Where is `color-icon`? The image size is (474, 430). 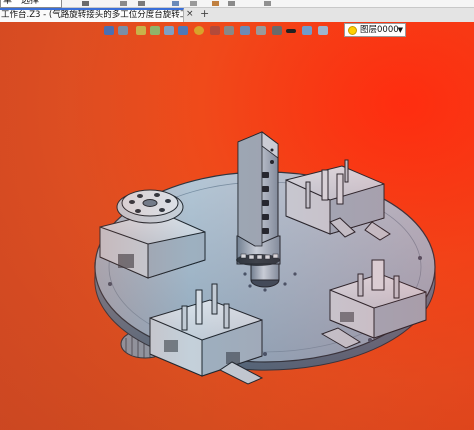 color-icon is located at coordinates (307, 30).